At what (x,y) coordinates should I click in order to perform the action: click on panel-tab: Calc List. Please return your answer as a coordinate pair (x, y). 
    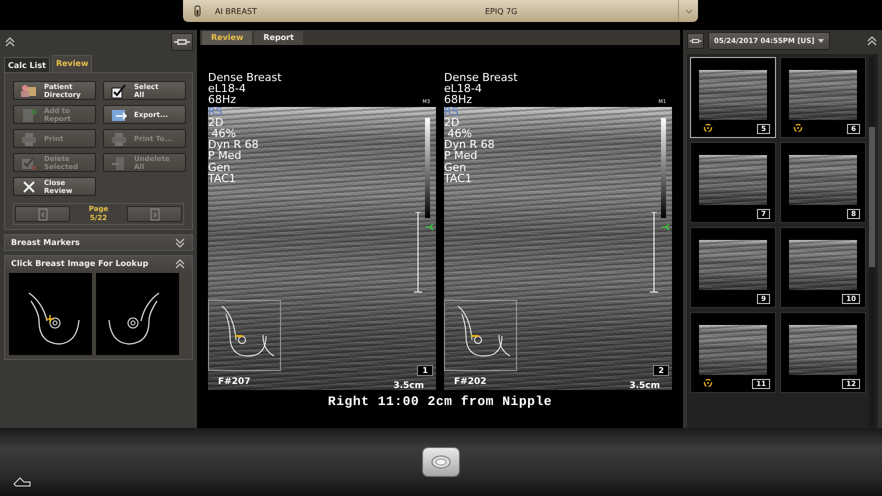
    Looking at the image, I should click on (27, 64).